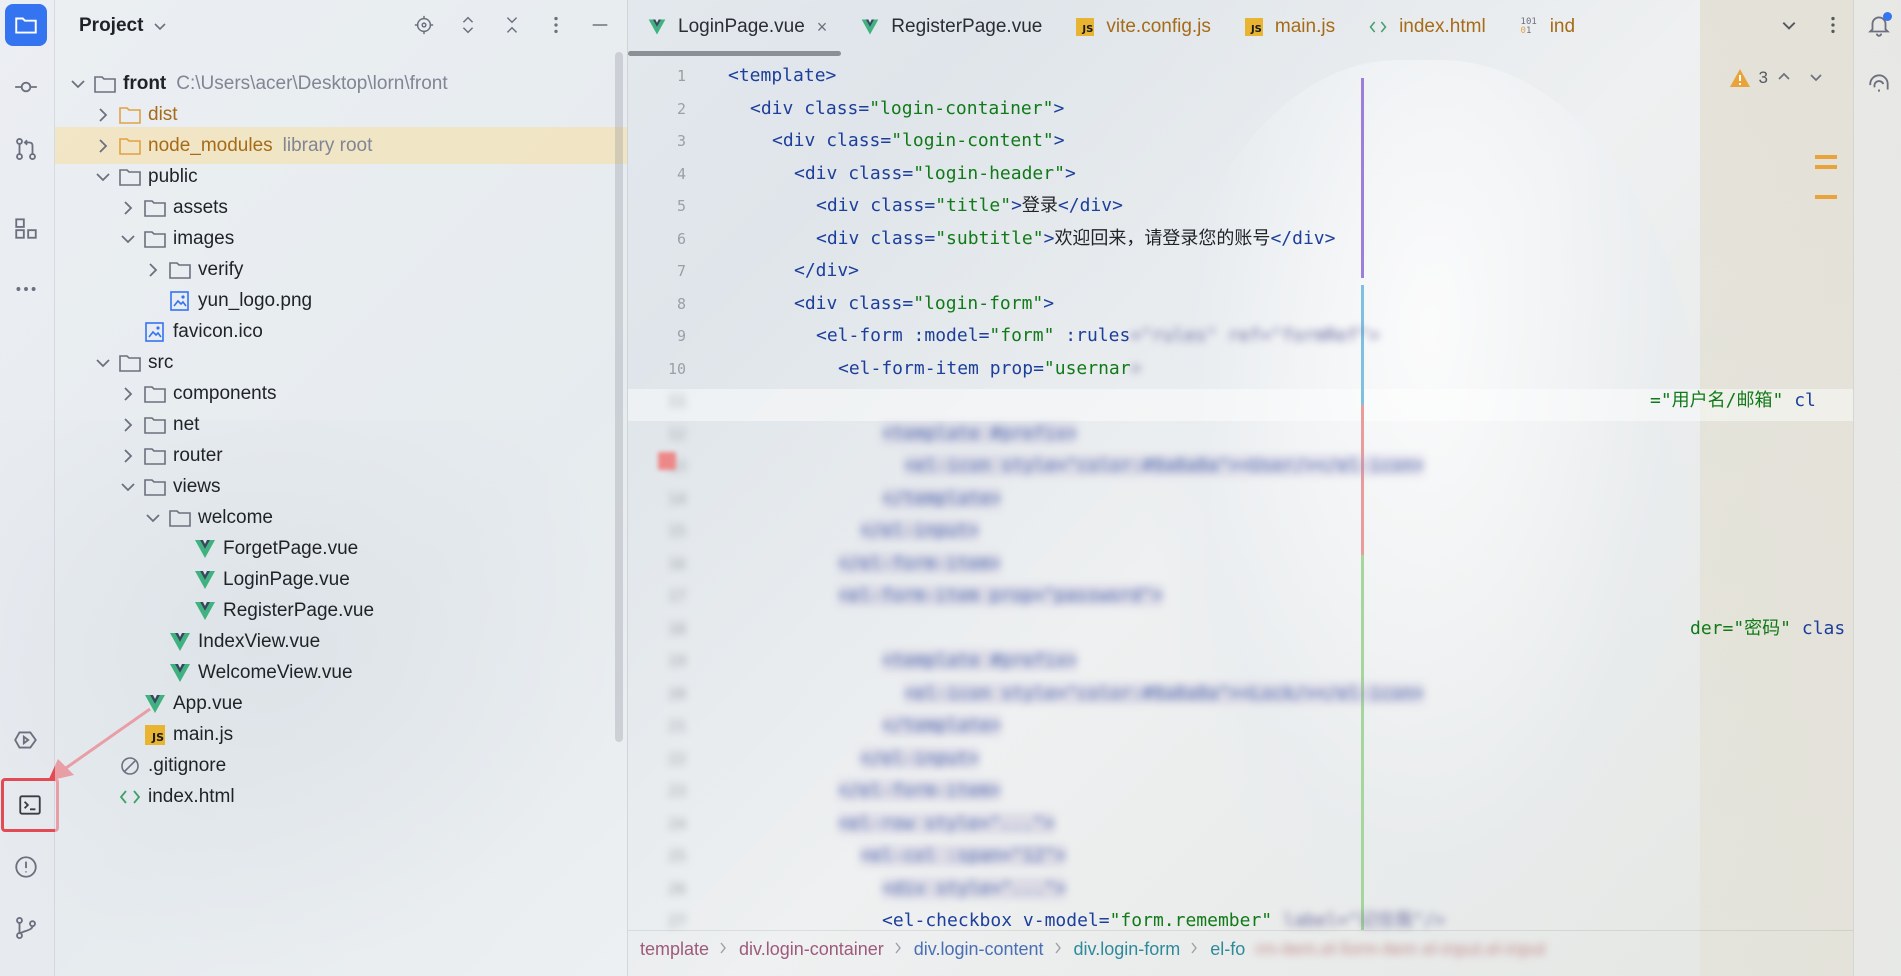 The image size is (1901, 976). What do you see at coordinates (29, 488) in the screenshot?
I see `left-tool-stripe` at bounding box center [29, 488].